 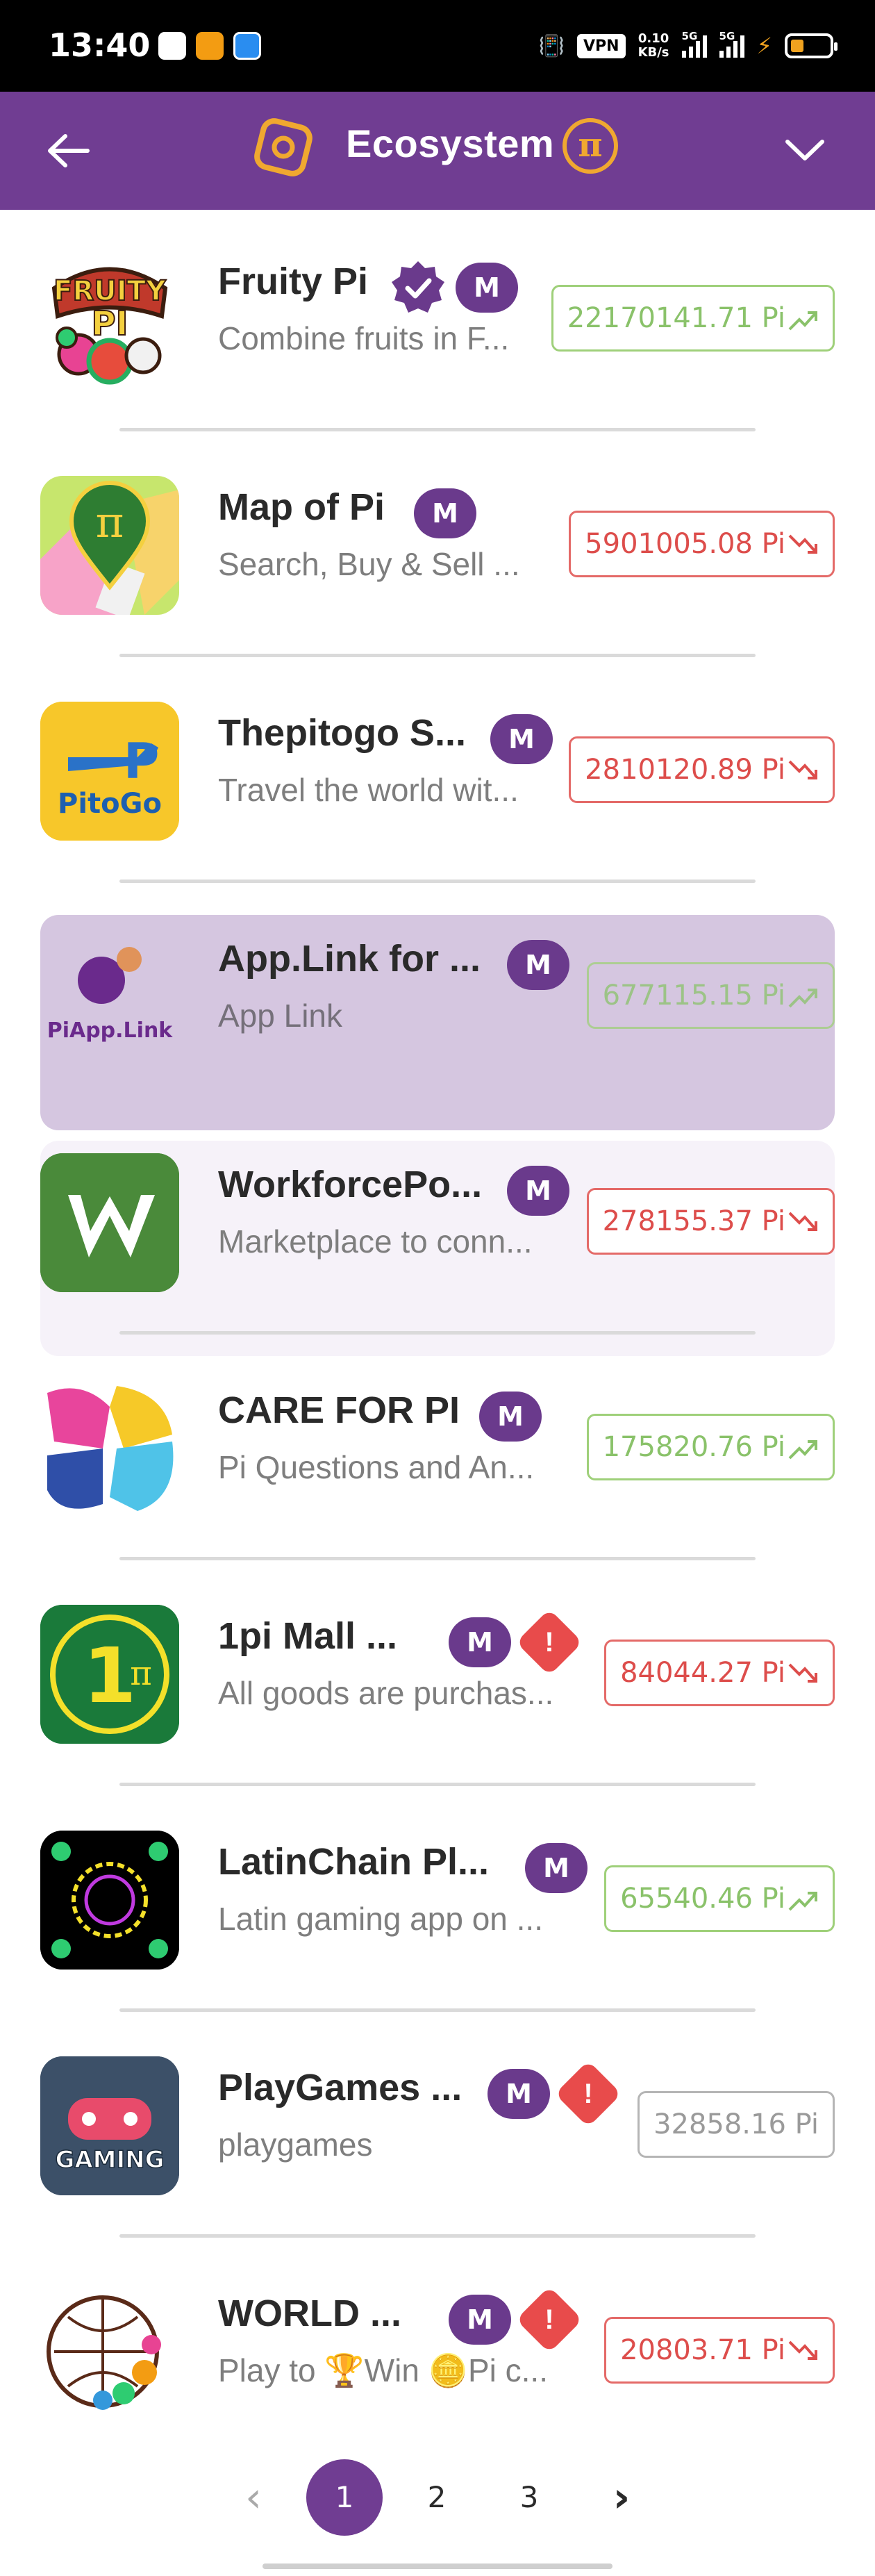 What do you see at coordinates (702, 770) in the screenshot?
I see `price-tag: 2810120.89 Pi` at bounding box center [702, 770].